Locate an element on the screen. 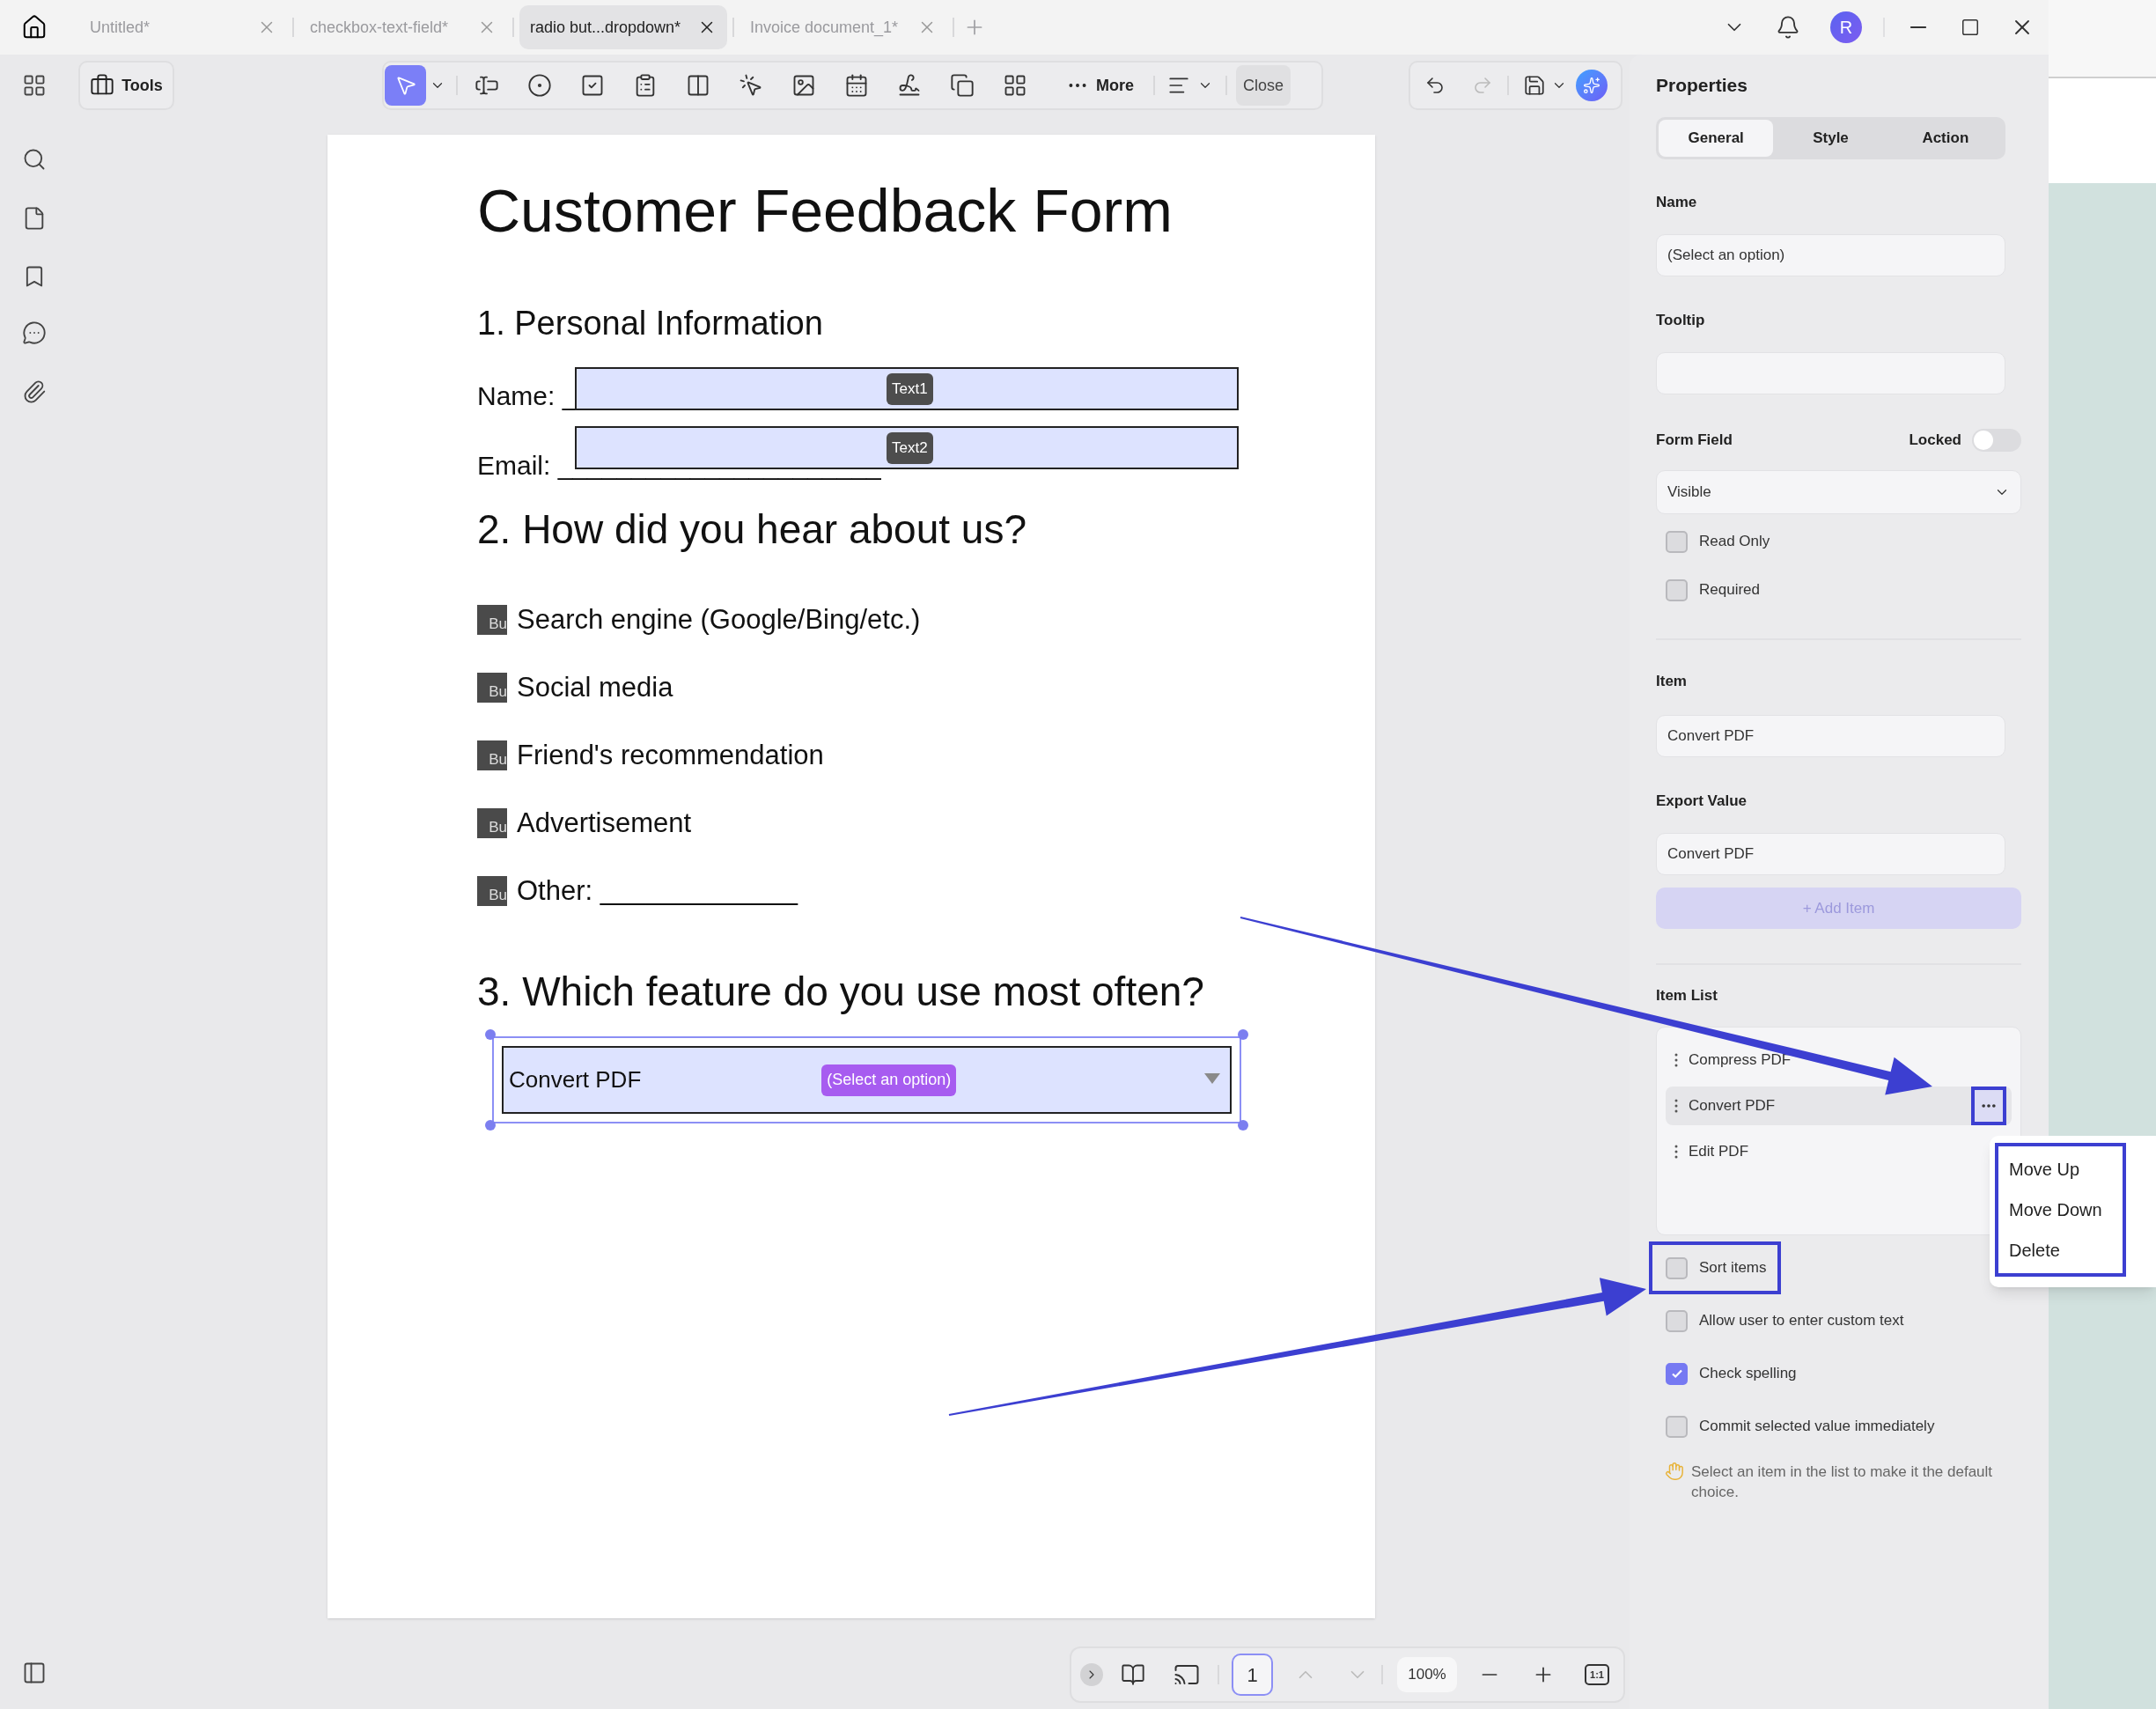 The height and width of the screenshot is (1709, 2156). more-button: More is located at coordinates (1100, 85).